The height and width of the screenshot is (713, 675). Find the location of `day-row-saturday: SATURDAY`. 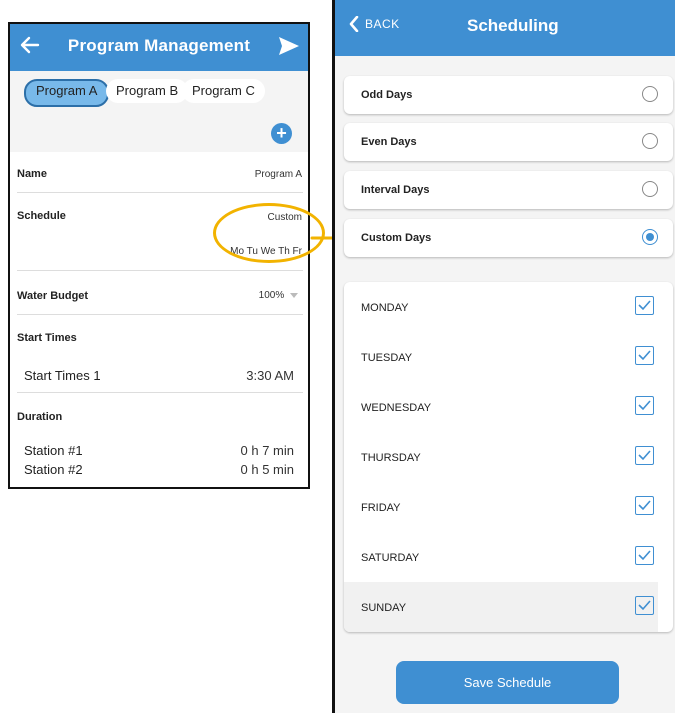

day-row-saturday: SATURDAY is located at coordinates (501, 557).